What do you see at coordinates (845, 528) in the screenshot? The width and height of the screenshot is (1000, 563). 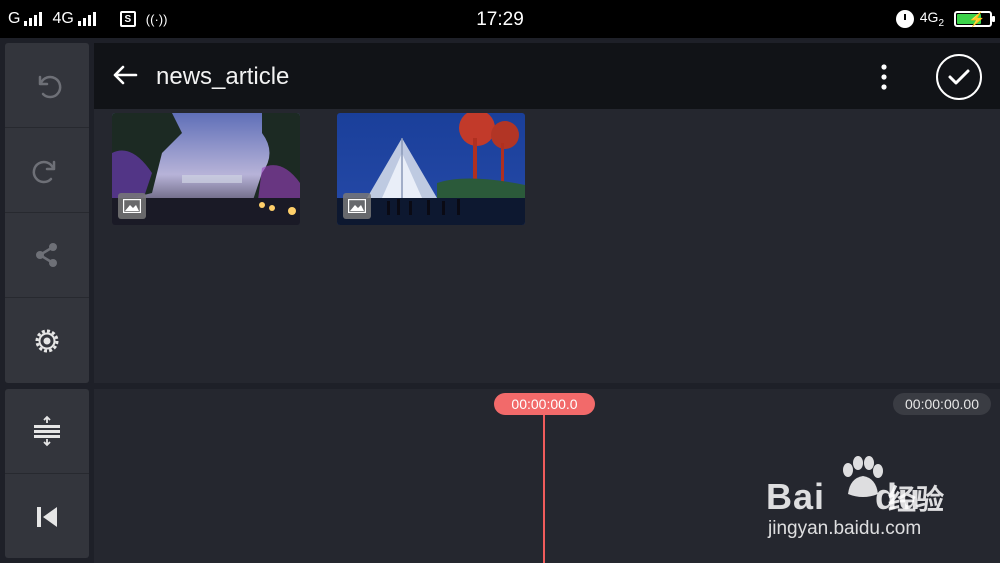 I see `watermark-url: jingyan.baidu.com` at bounding box center [845, 528].